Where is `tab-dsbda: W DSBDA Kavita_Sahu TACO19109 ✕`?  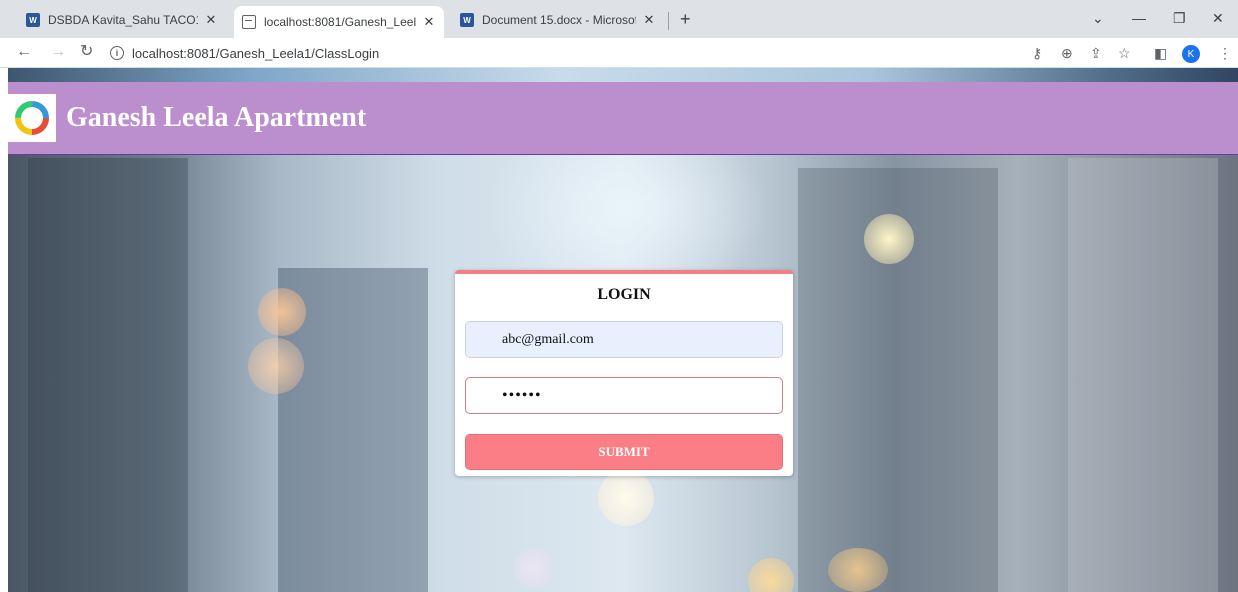
tab-dsbda: W DSBDA Kavita_Sahu TACO19109 ✕ is located at coordinates (123, 20).